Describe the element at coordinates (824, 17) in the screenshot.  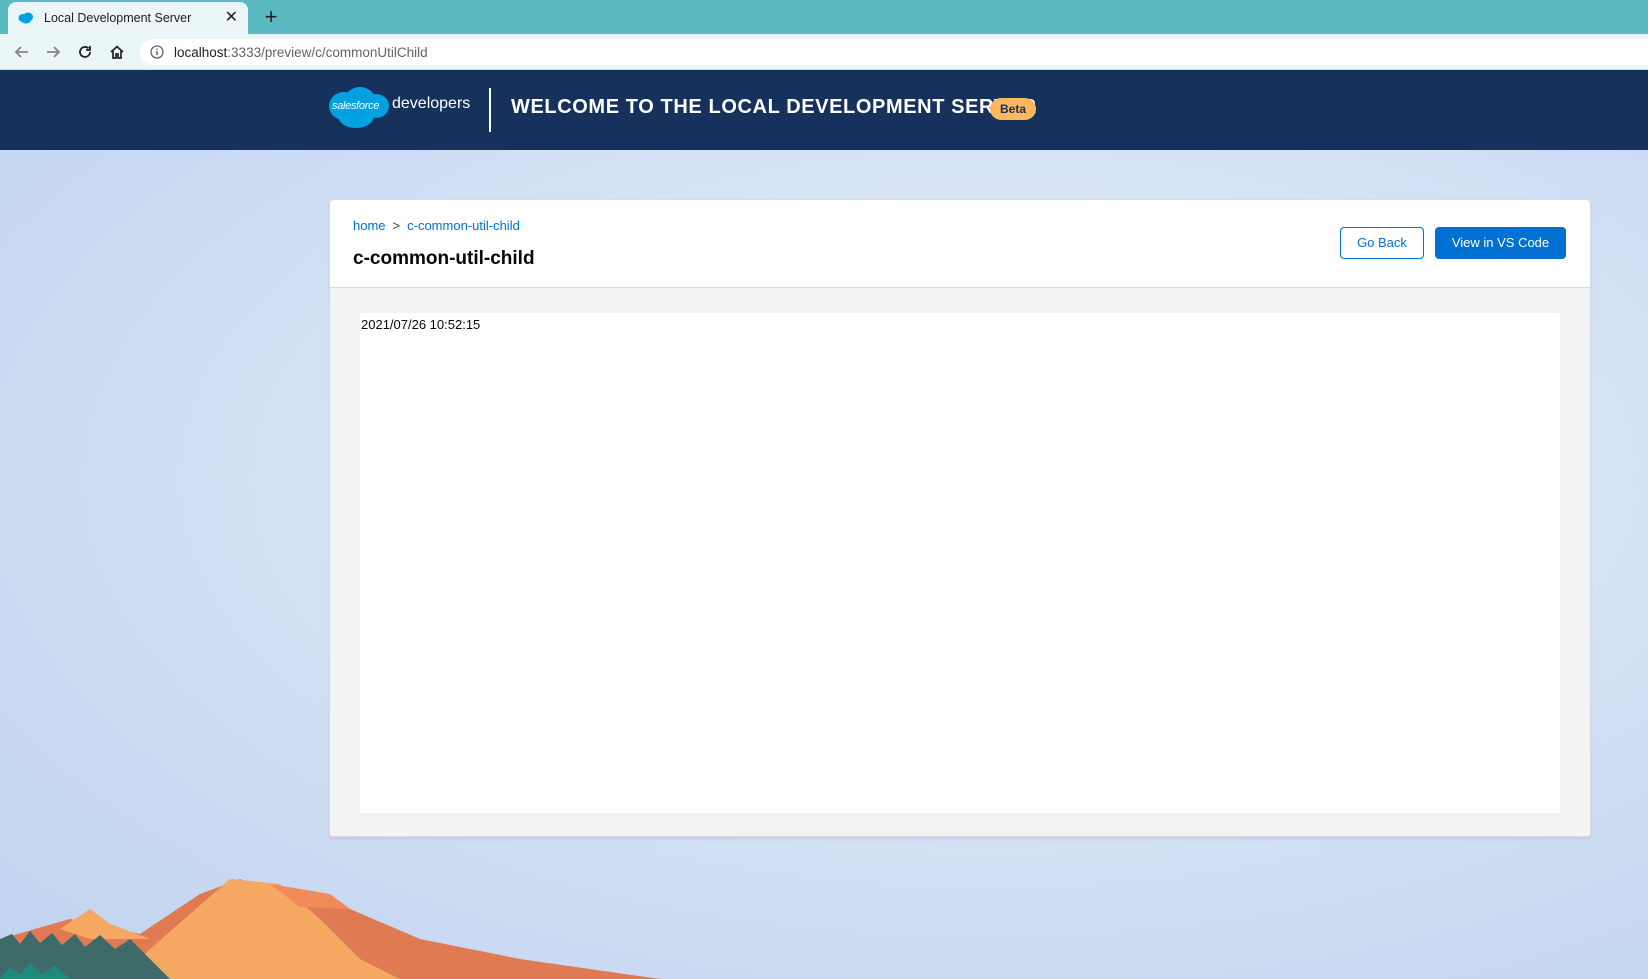
I see `browser-tabbar: Local Development Server ✕ +` at that location.